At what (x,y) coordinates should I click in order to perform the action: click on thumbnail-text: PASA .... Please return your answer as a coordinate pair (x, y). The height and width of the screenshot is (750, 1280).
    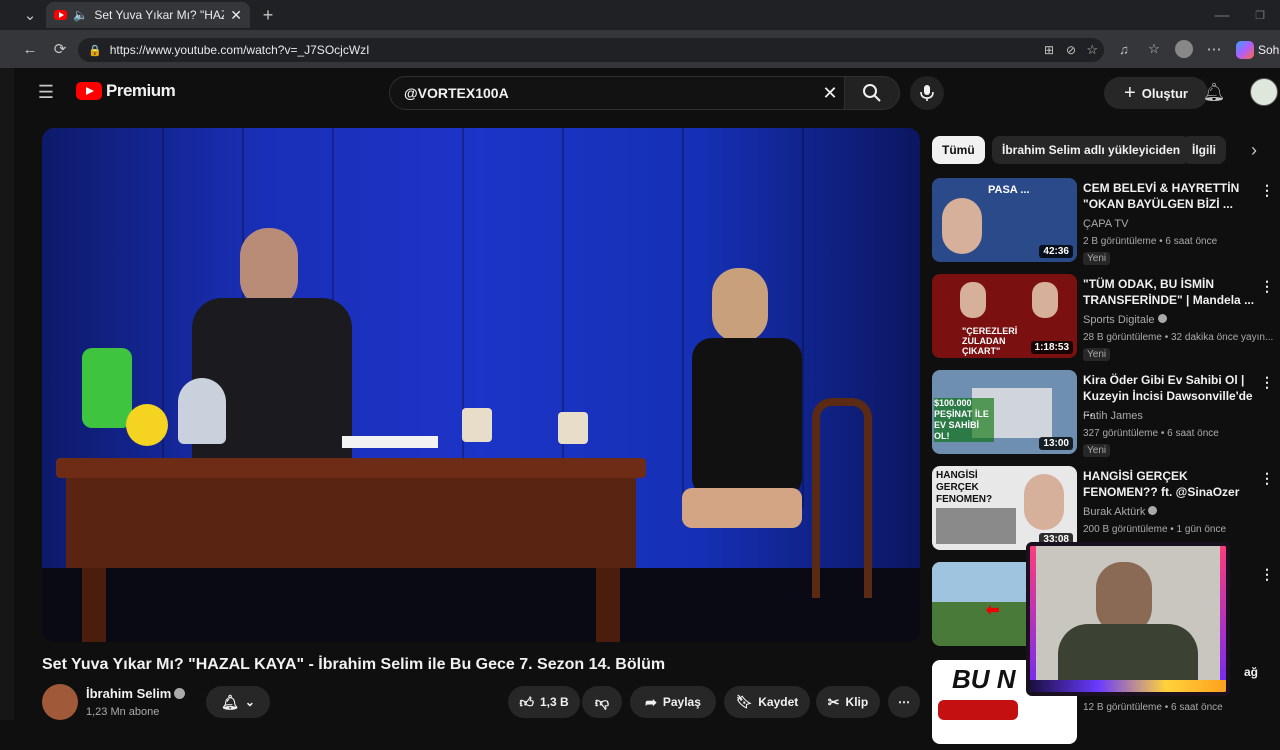
    Looking at the image, I should click on (1009, 190).